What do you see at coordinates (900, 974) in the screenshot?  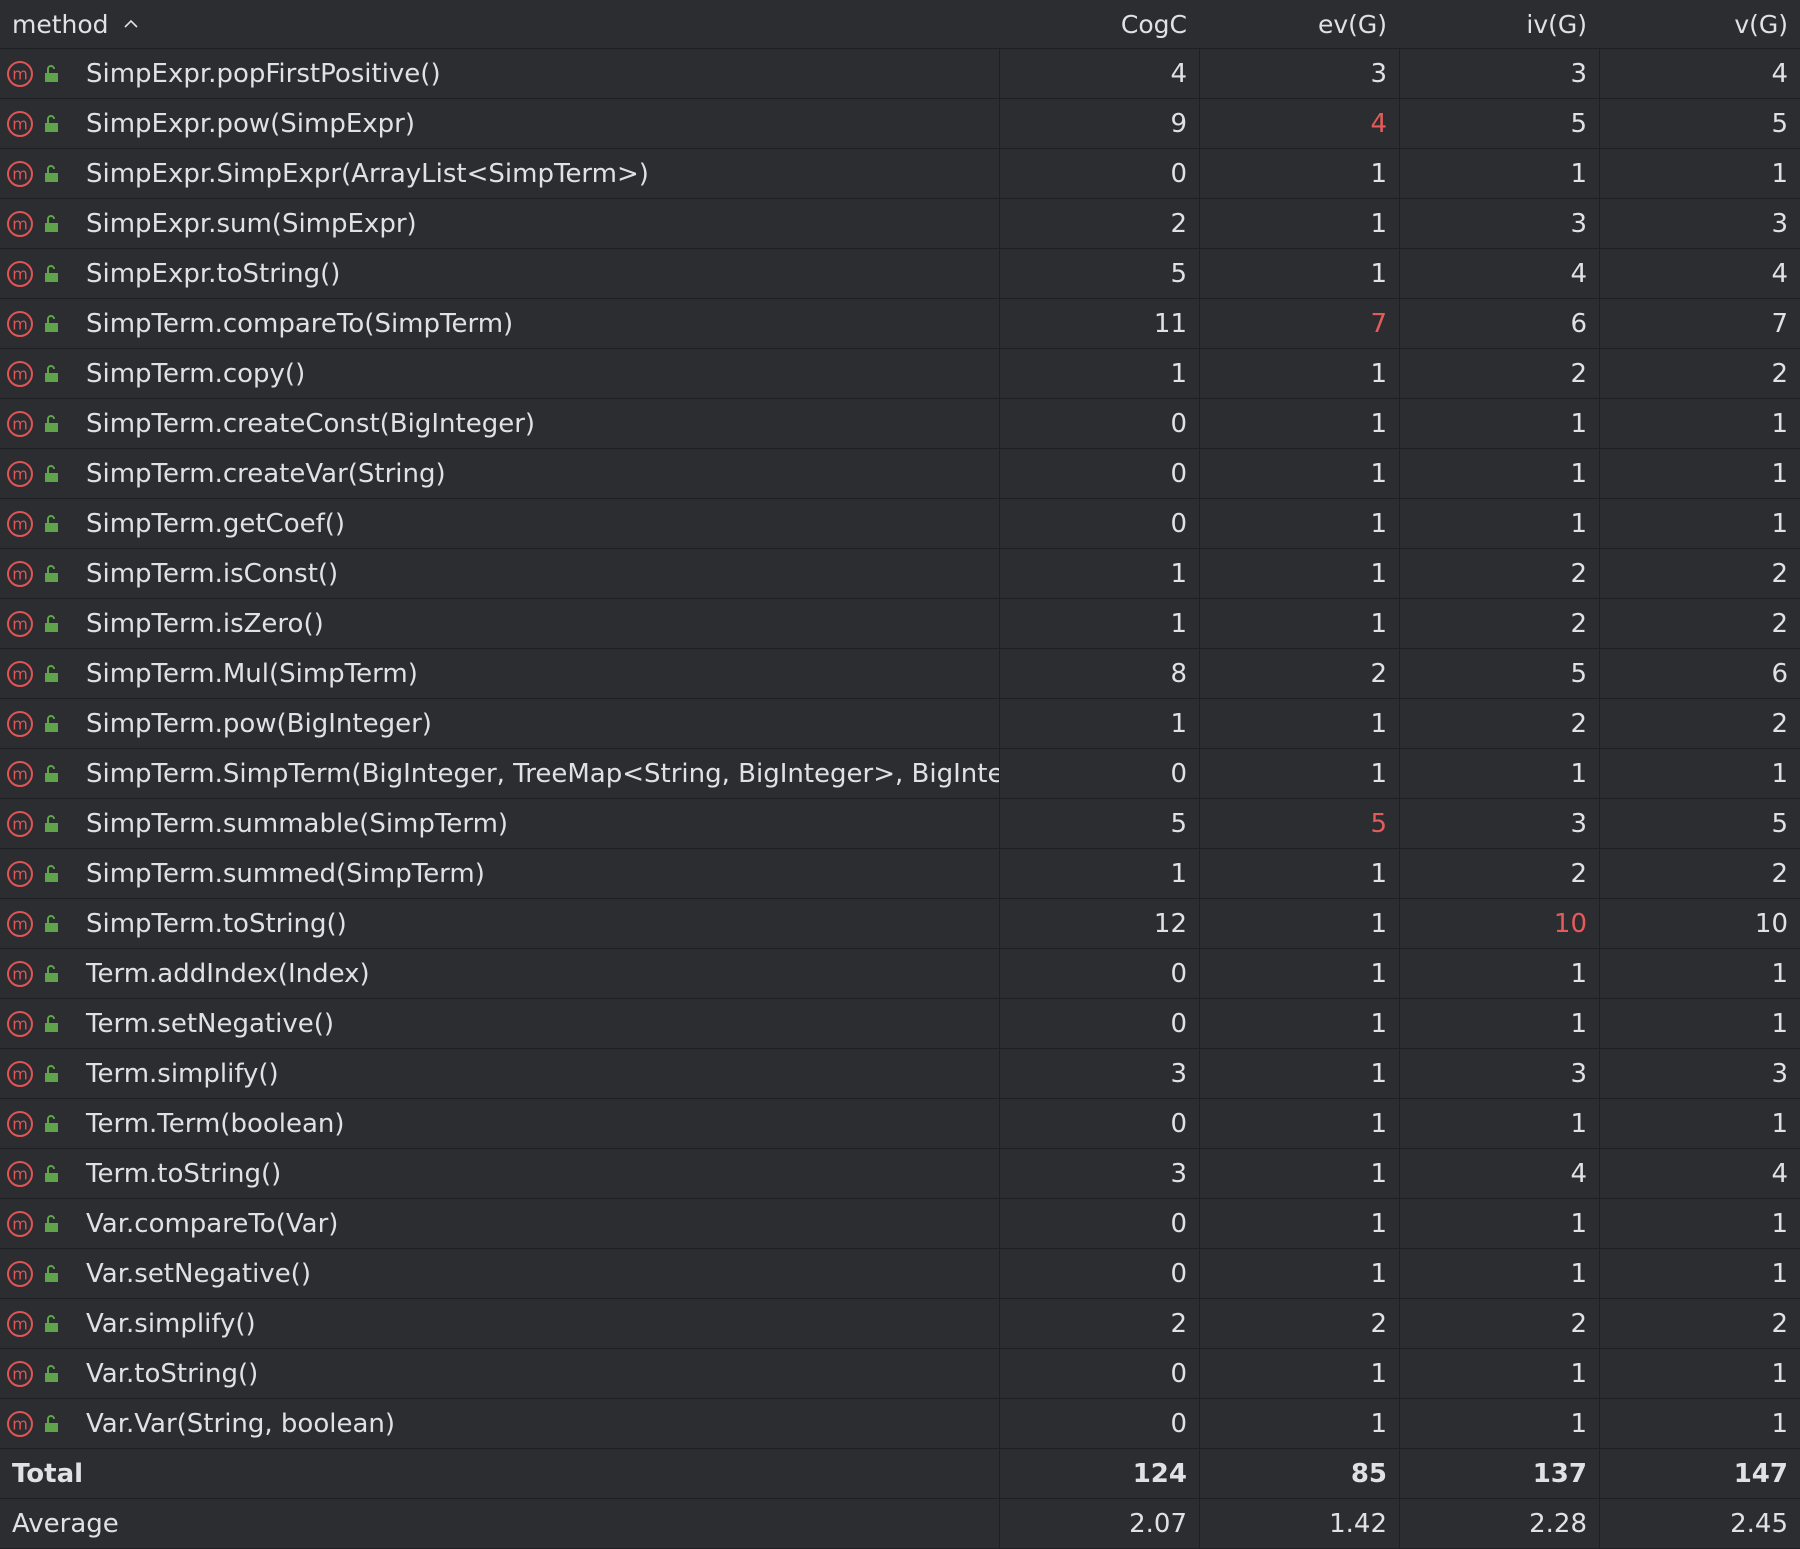 I see `table-row: m Term.addIndex(Index) 0 1 1 1` at bounding box center [900, 974].